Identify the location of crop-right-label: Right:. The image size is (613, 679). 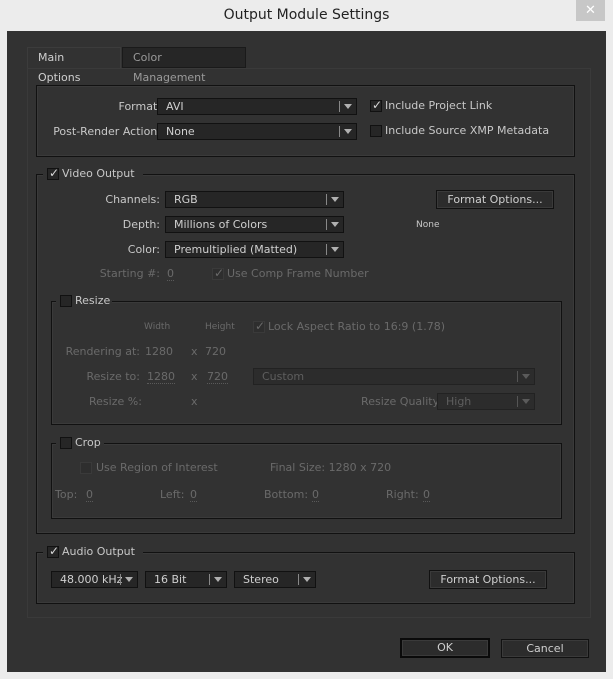
(402, 494).